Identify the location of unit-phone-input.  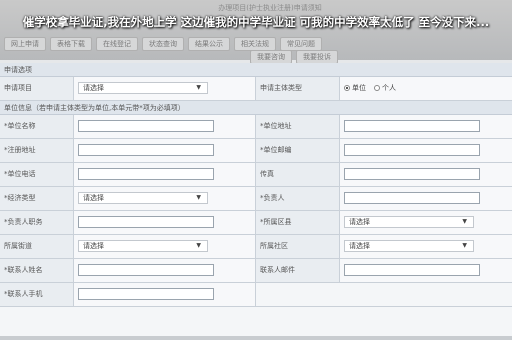
(146, 174).